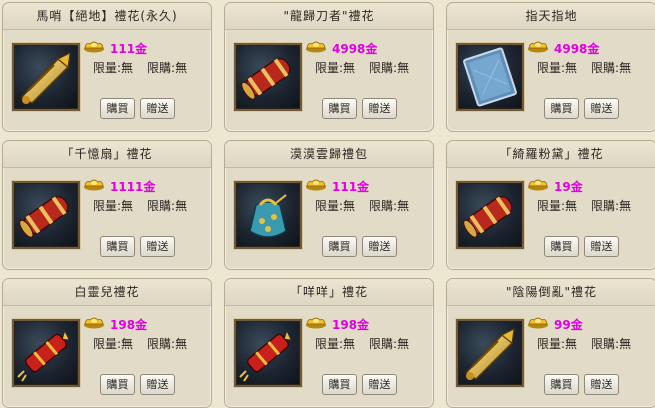 Image resolution: width=655 pixels, height=408 pixels. I want to click on shop-item-card: 漠漠雲歸禮包 111金 限量:無 限購:無 購買 贈送, so click(329, 205).